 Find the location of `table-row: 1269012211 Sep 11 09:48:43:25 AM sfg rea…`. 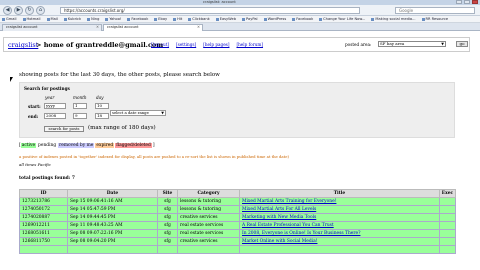

table-row: 1269012211 Sep 11 09:48:43:25 AM sfg rea… is located at coordinates (237, 225).